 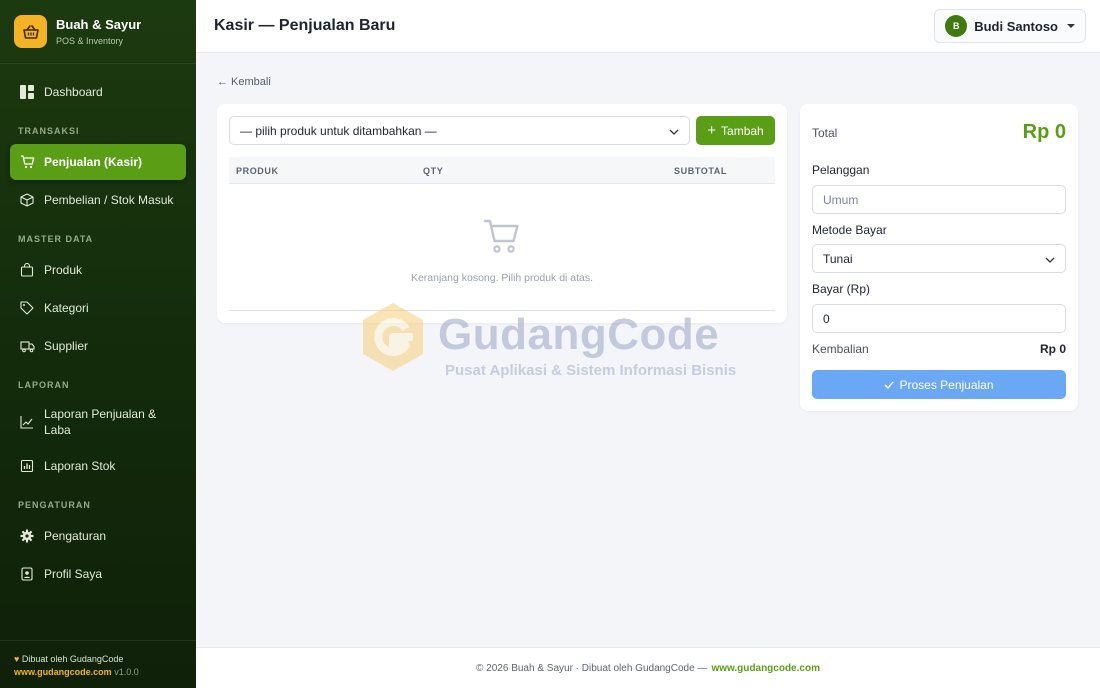 I want to click on sidebar-item-label: Laporan Penjualan & Laba, so click(x=100, y=422).